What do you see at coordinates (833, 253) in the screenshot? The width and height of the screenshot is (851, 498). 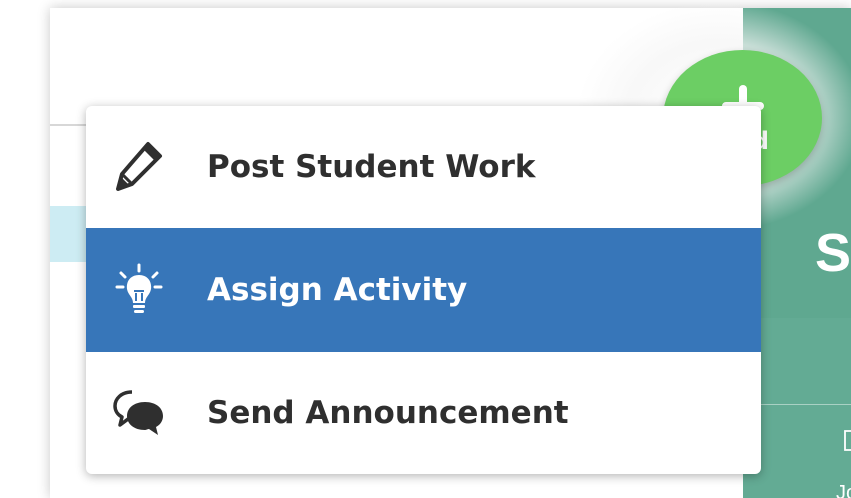 I see `side-card-heading: ST` at bounding box center [833, 253].